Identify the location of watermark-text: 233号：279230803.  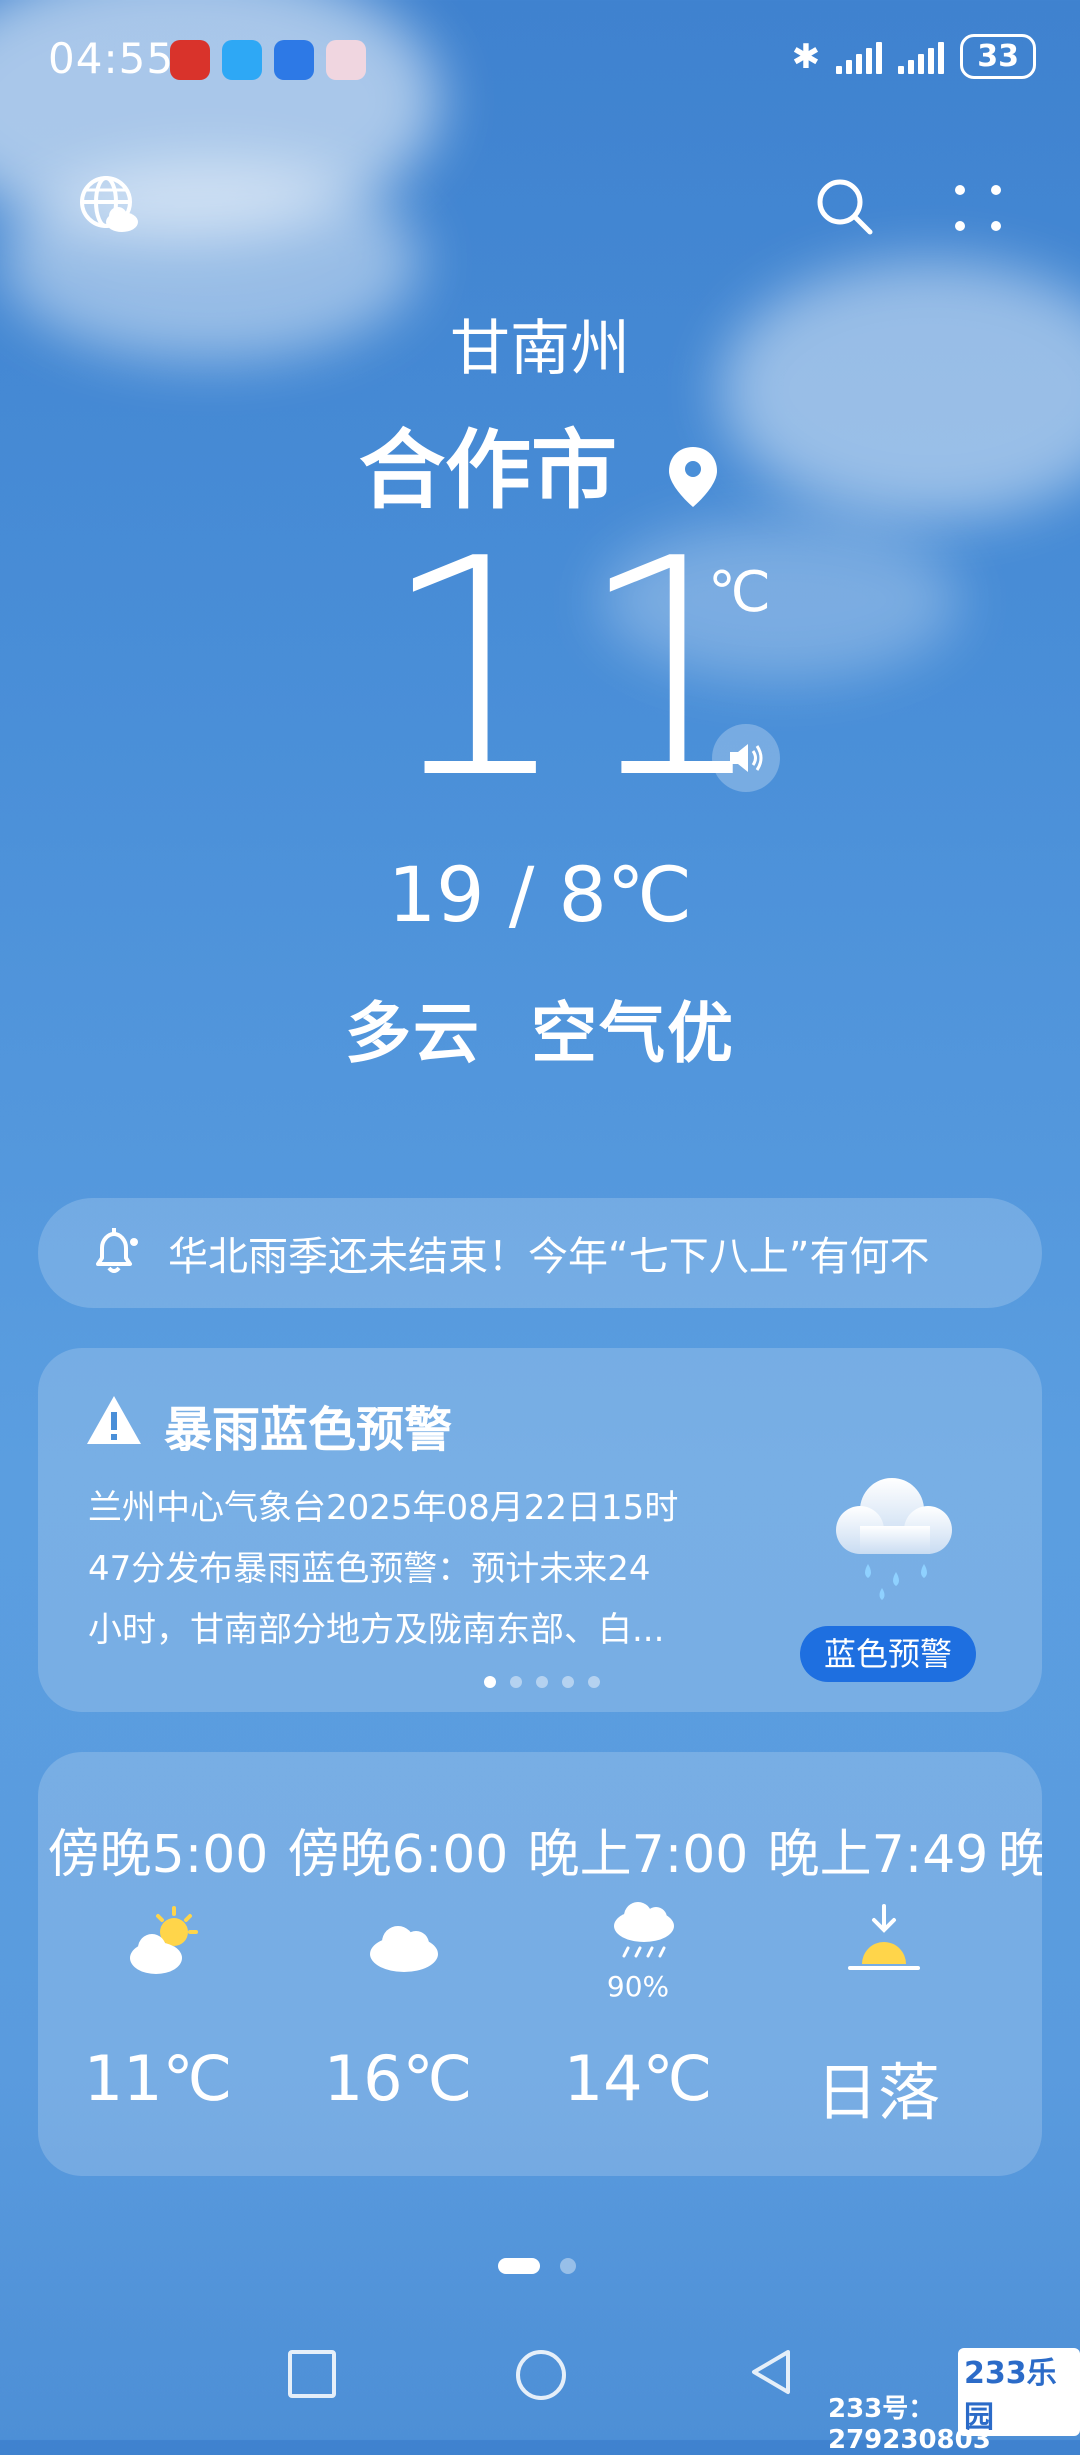
(909, 2424).